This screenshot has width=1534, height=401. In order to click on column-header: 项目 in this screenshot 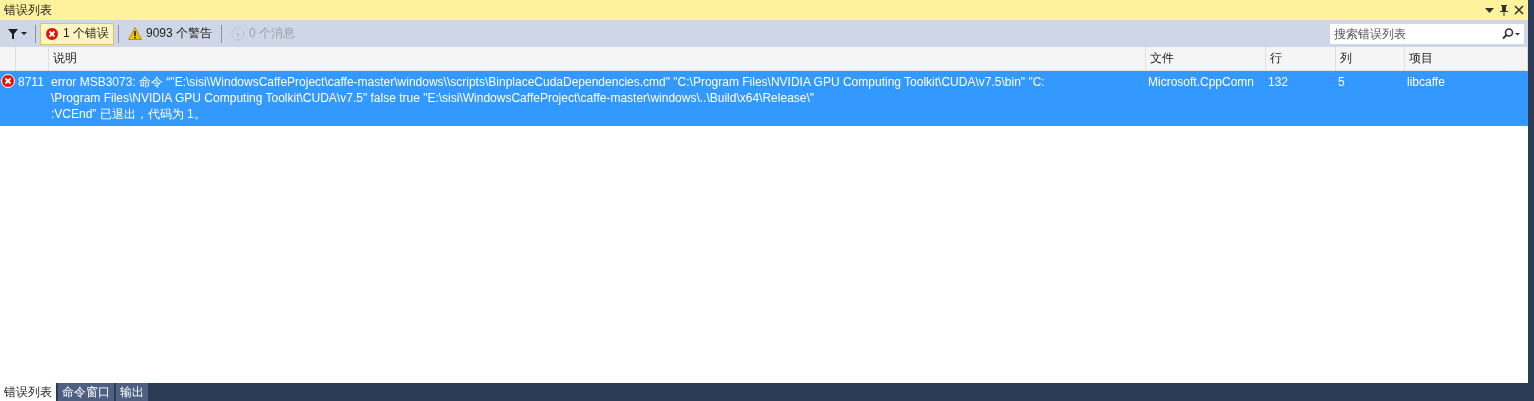, I will do `click(1466, 59)`.